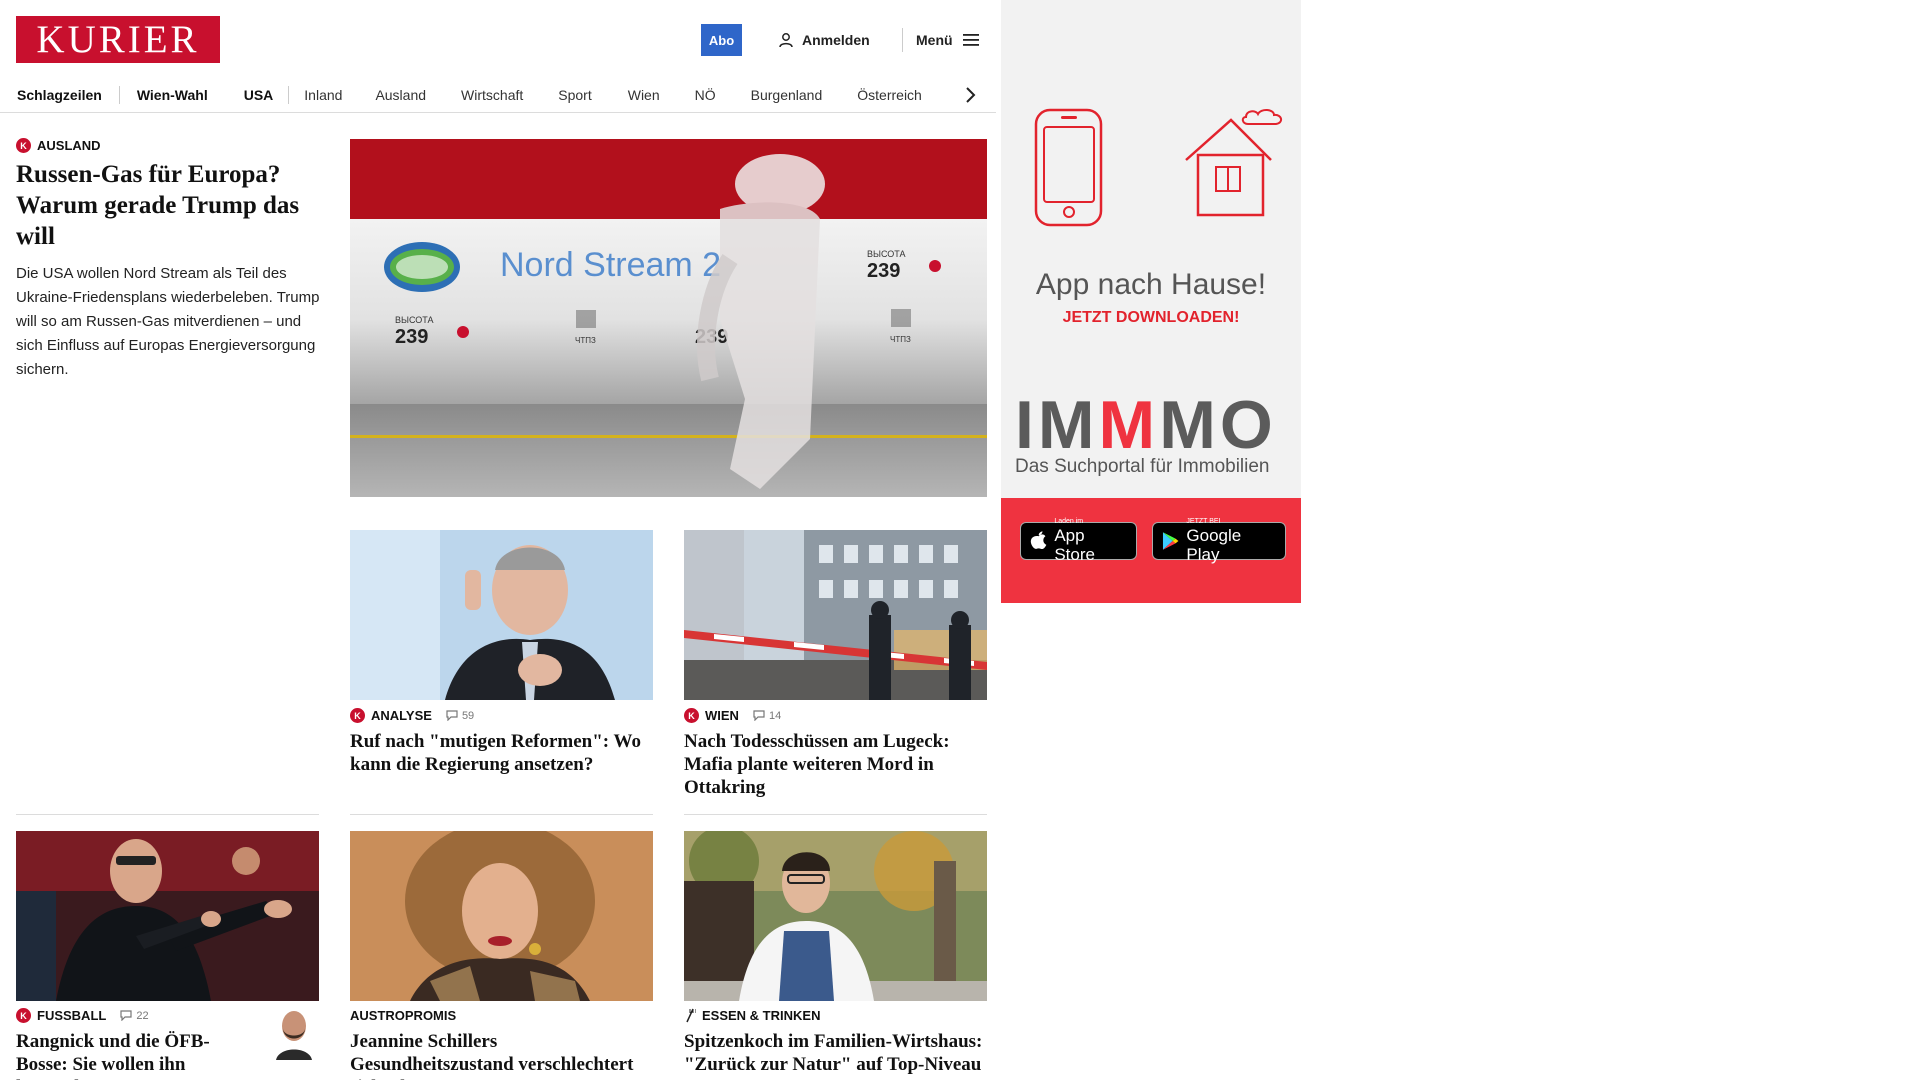  I want to click on immmo-logo: IMMMO, so click(1146, 425).